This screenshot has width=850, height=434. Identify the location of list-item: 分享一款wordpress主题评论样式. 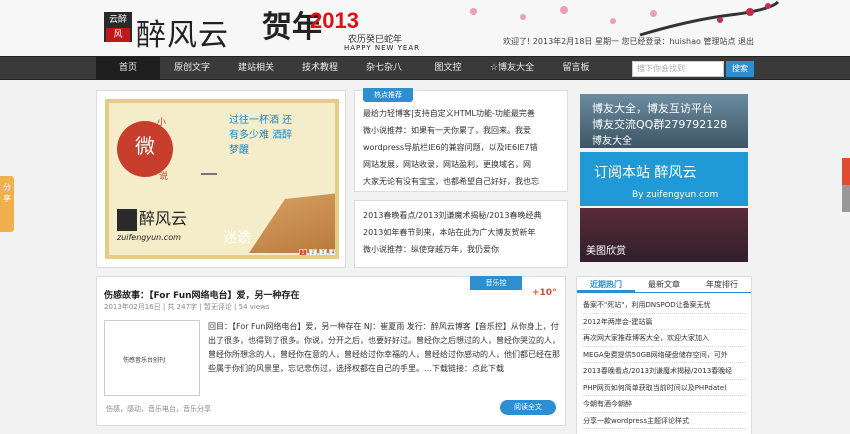
(665, 421).